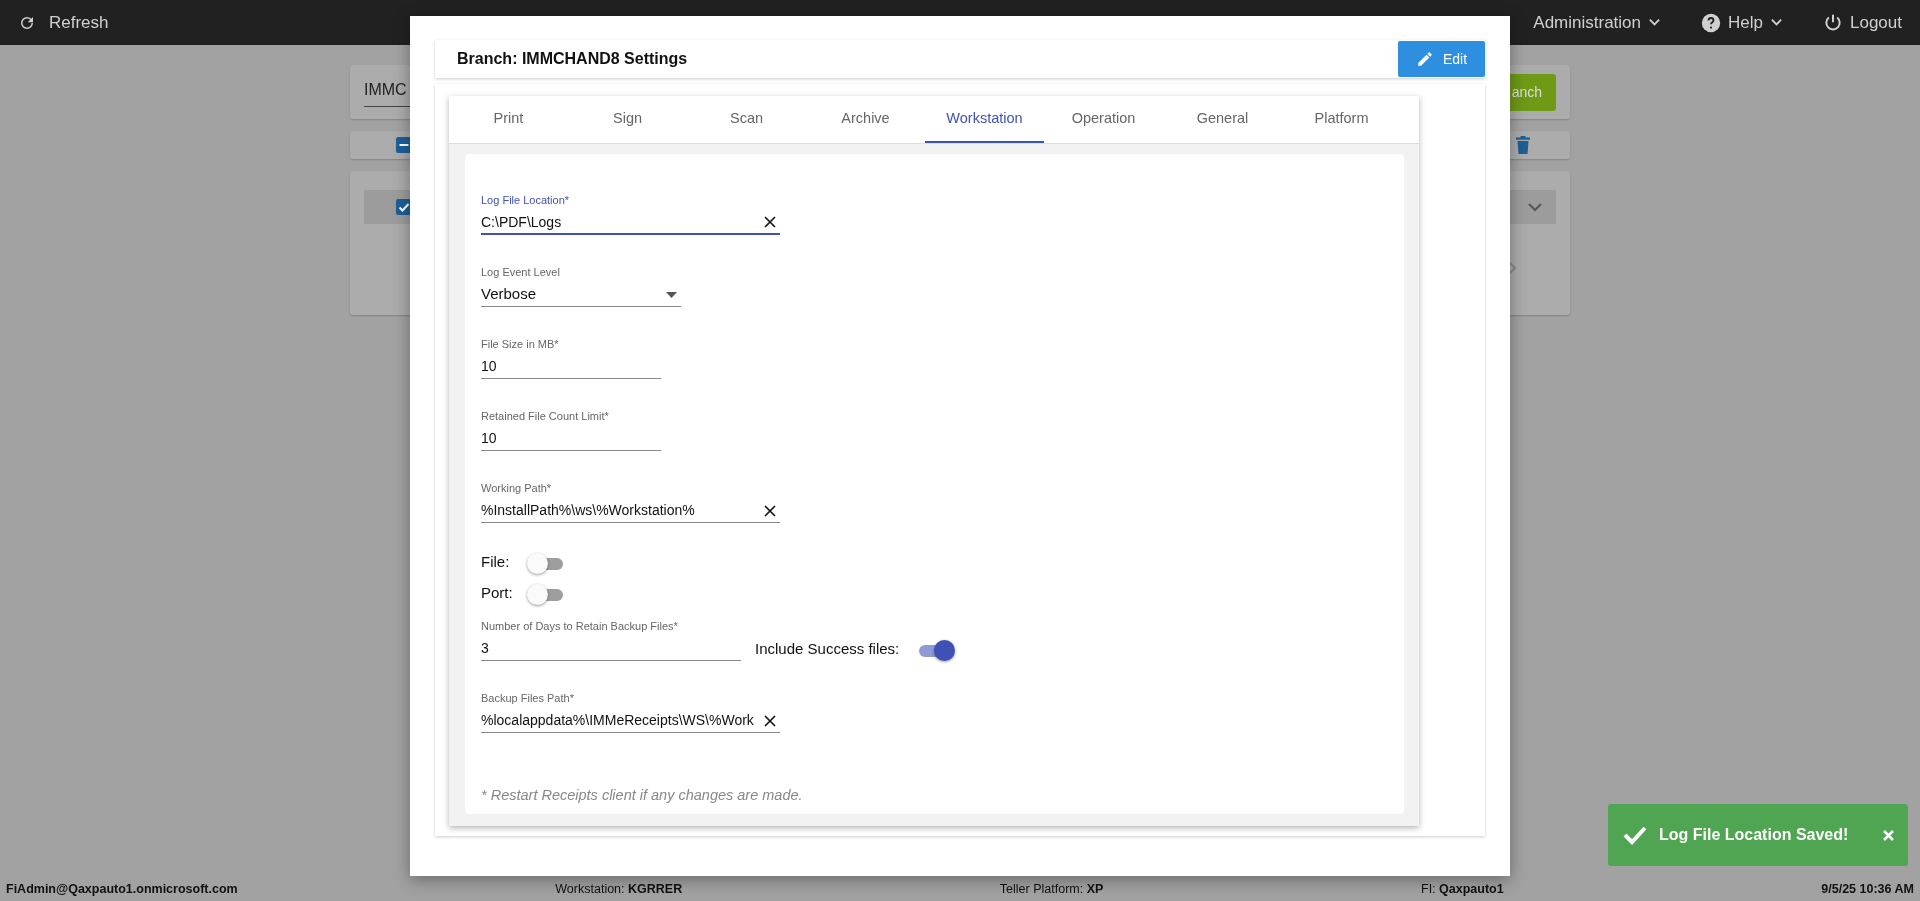  What do you see at coordinates (1103, 119) in the screenshot?
I see `tab: Operation` at bounding box center [1103, 119].